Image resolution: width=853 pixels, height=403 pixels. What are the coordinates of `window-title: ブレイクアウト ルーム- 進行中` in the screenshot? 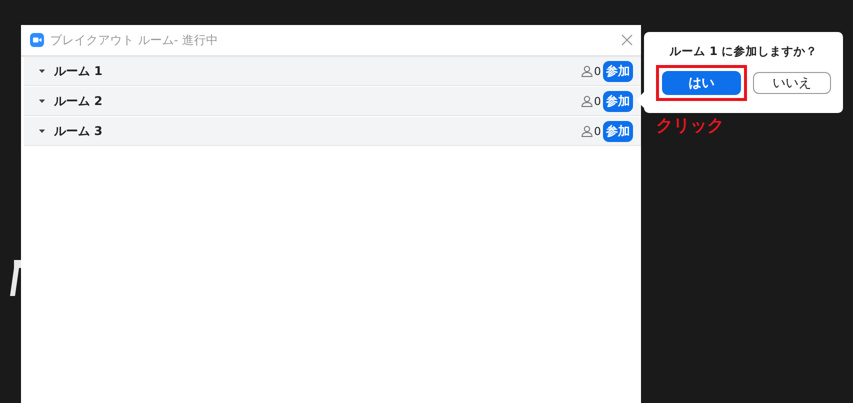 It's located at (134, 40).